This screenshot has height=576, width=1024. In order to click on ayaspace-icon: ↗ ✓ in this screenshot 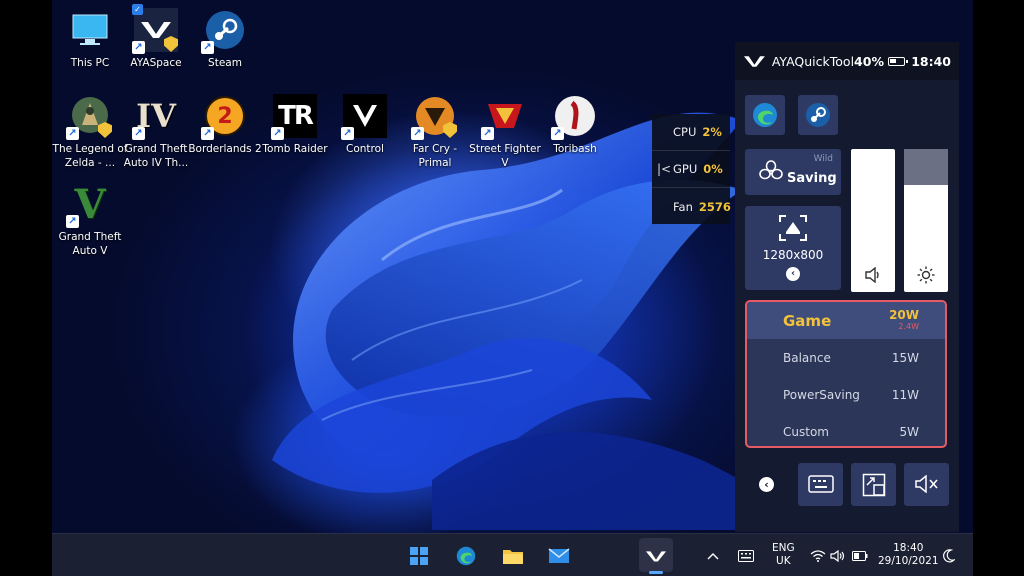, I will do `click(155, 29)`.